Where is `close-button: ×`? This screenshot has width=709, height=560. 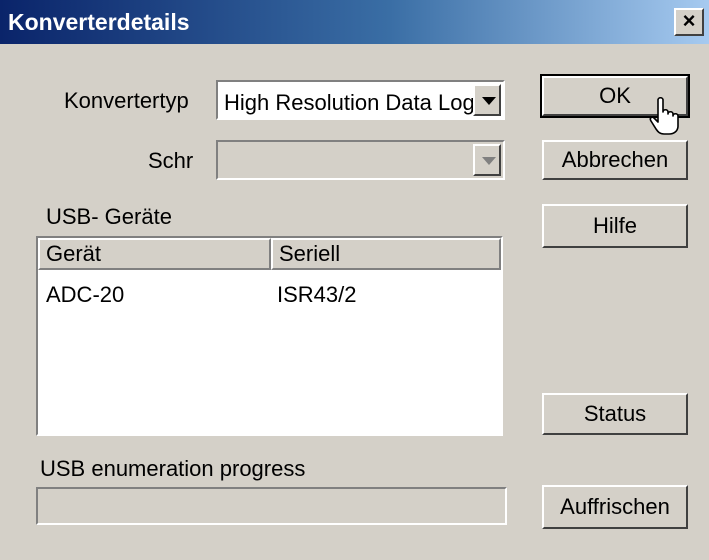
close-button: × is located at coordinates (689, 22).